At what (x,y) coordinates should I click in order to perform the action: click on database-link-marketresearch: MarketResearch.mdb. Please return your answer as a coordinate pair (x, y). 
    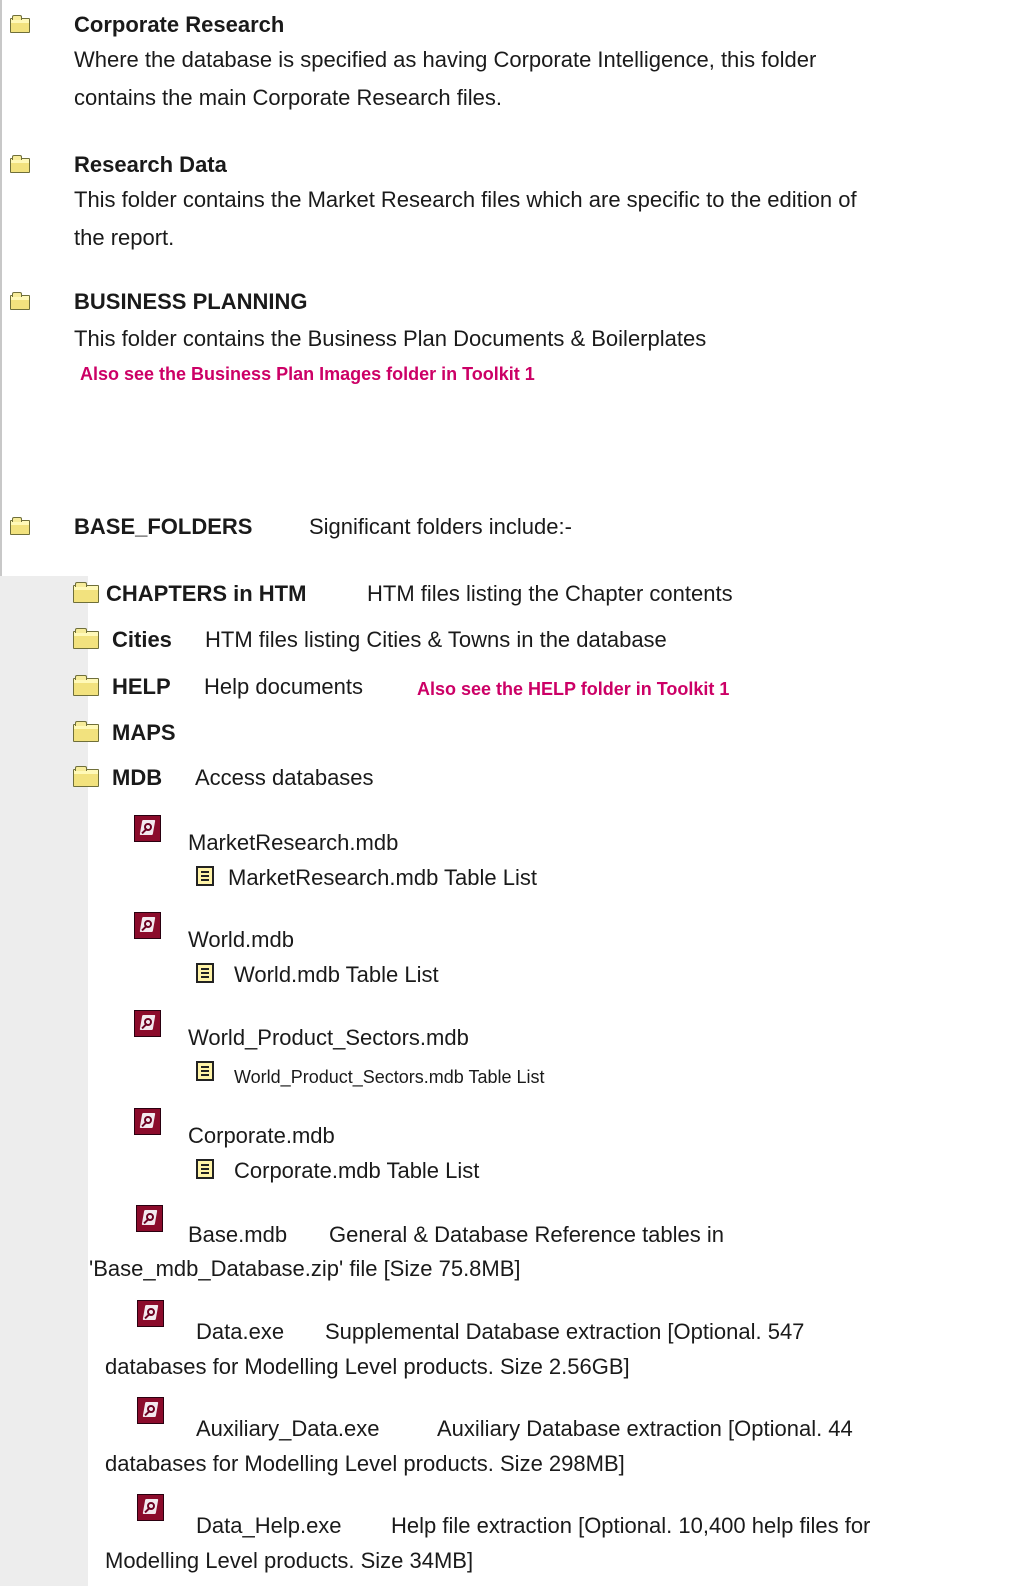
    Looking at the image, I should click on (293, 843).